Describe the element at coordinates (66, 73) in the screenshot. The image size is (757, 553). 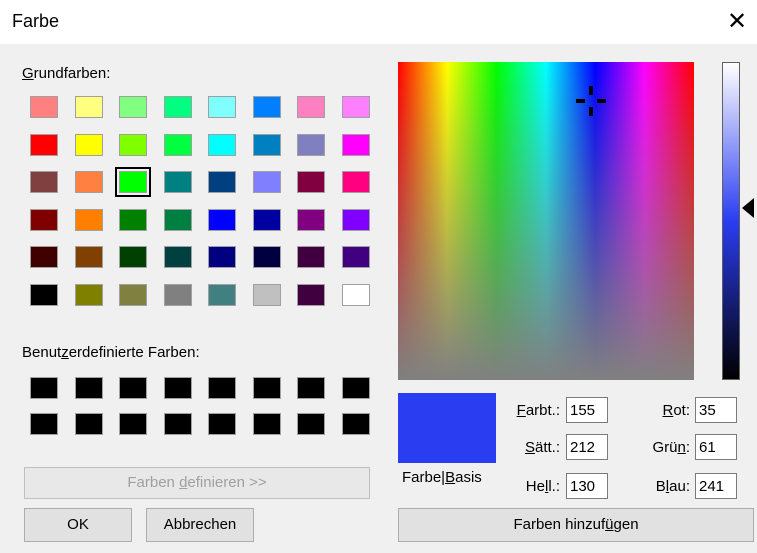
I see `basic-colors-label: Grundfarben:` at that location.